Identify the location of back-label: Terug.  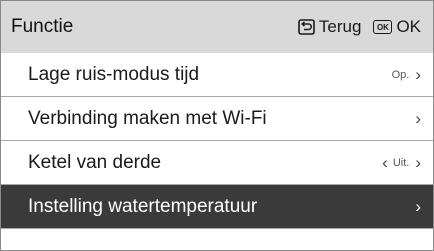
(340, 26).